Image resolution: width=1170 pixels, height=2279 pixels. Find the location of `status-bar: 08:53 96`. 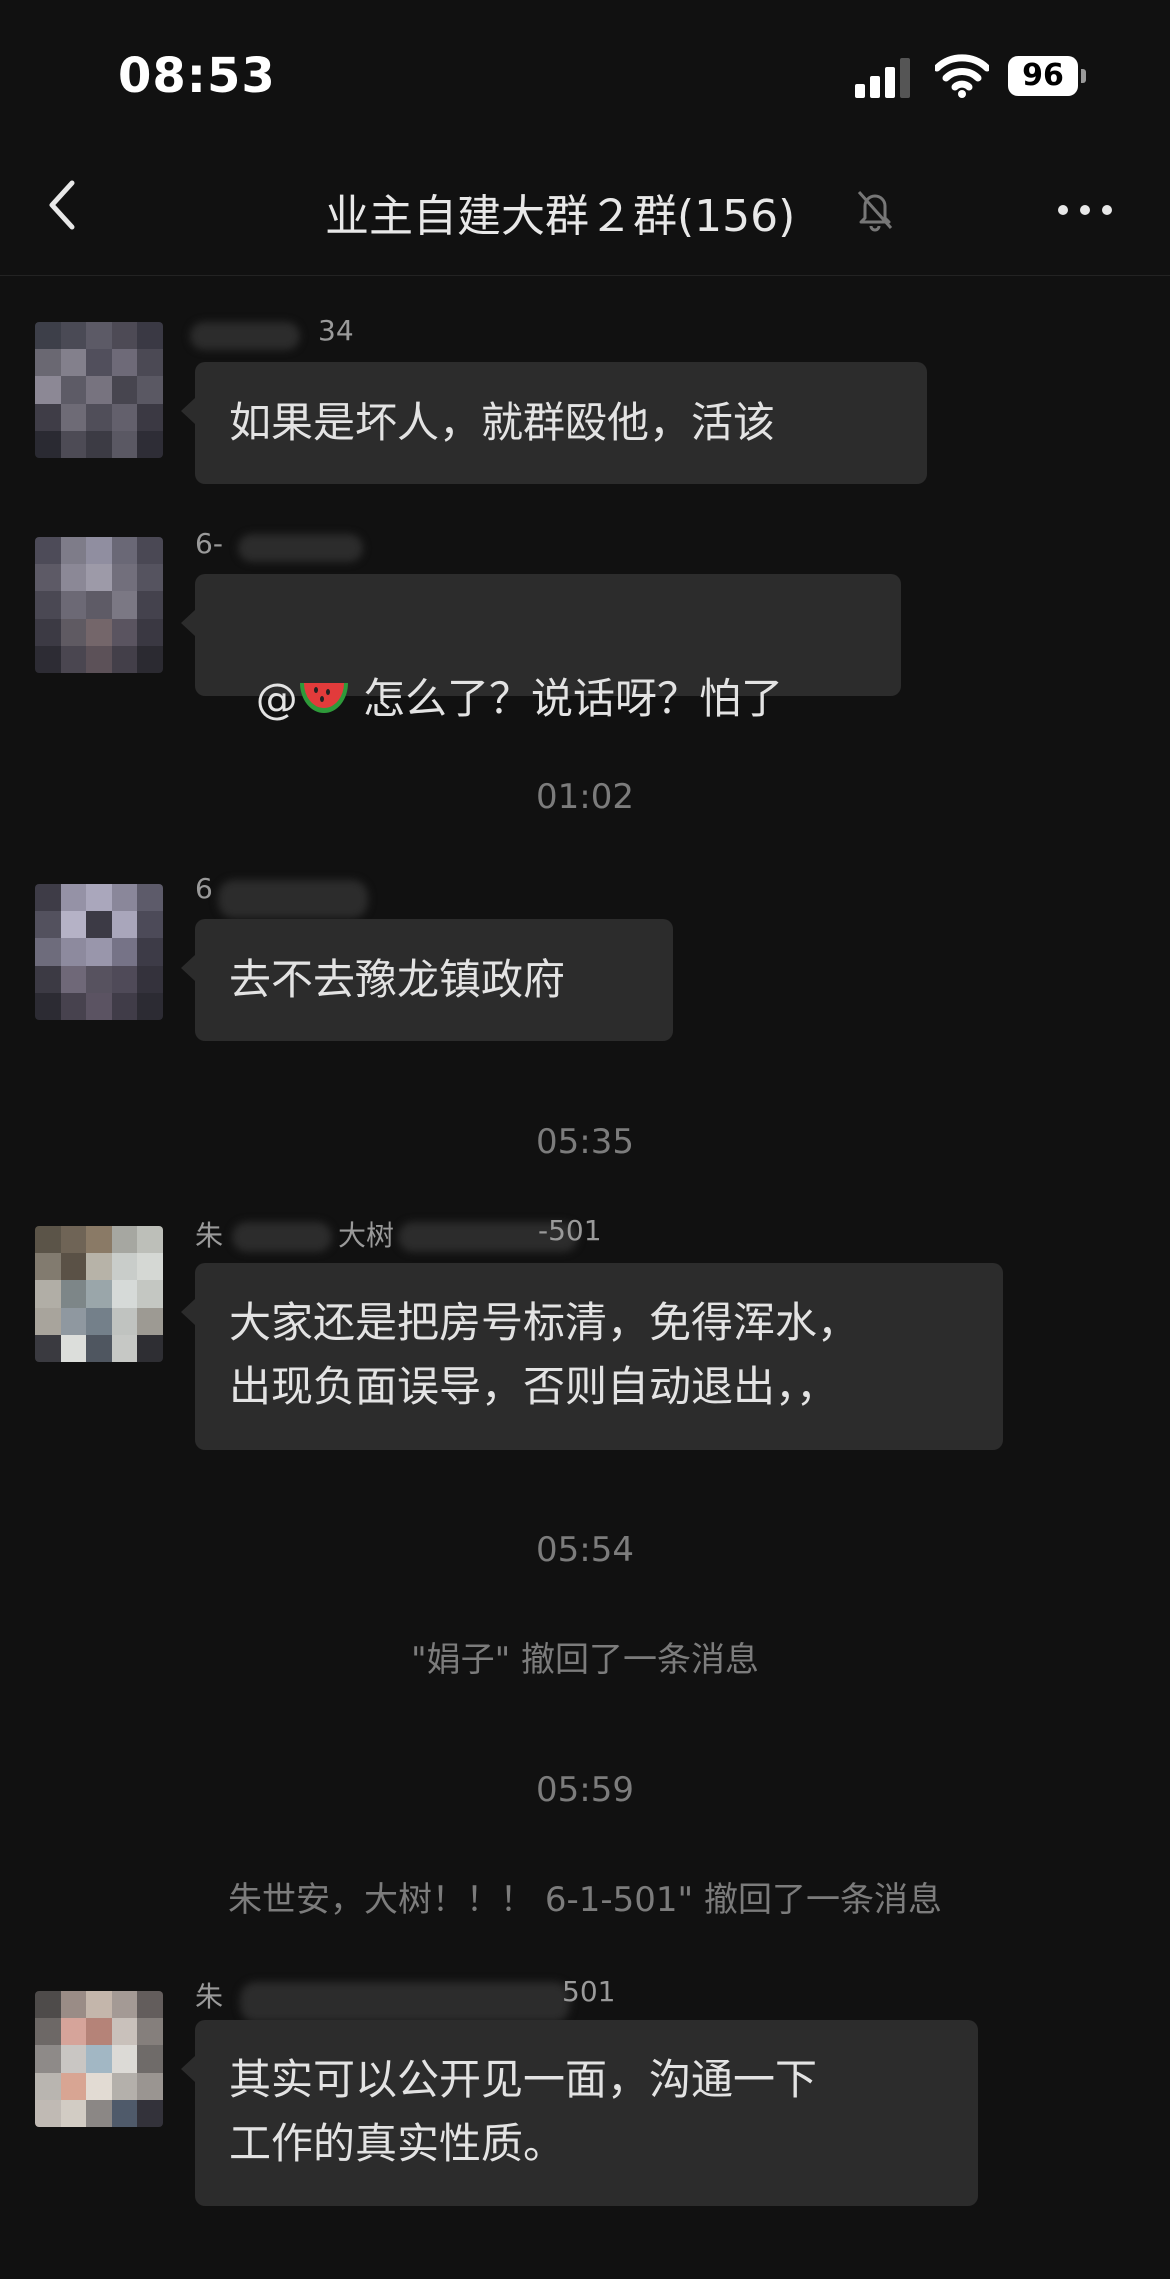

status-bar: 08:53 96 is located at coordinates (585, 75).